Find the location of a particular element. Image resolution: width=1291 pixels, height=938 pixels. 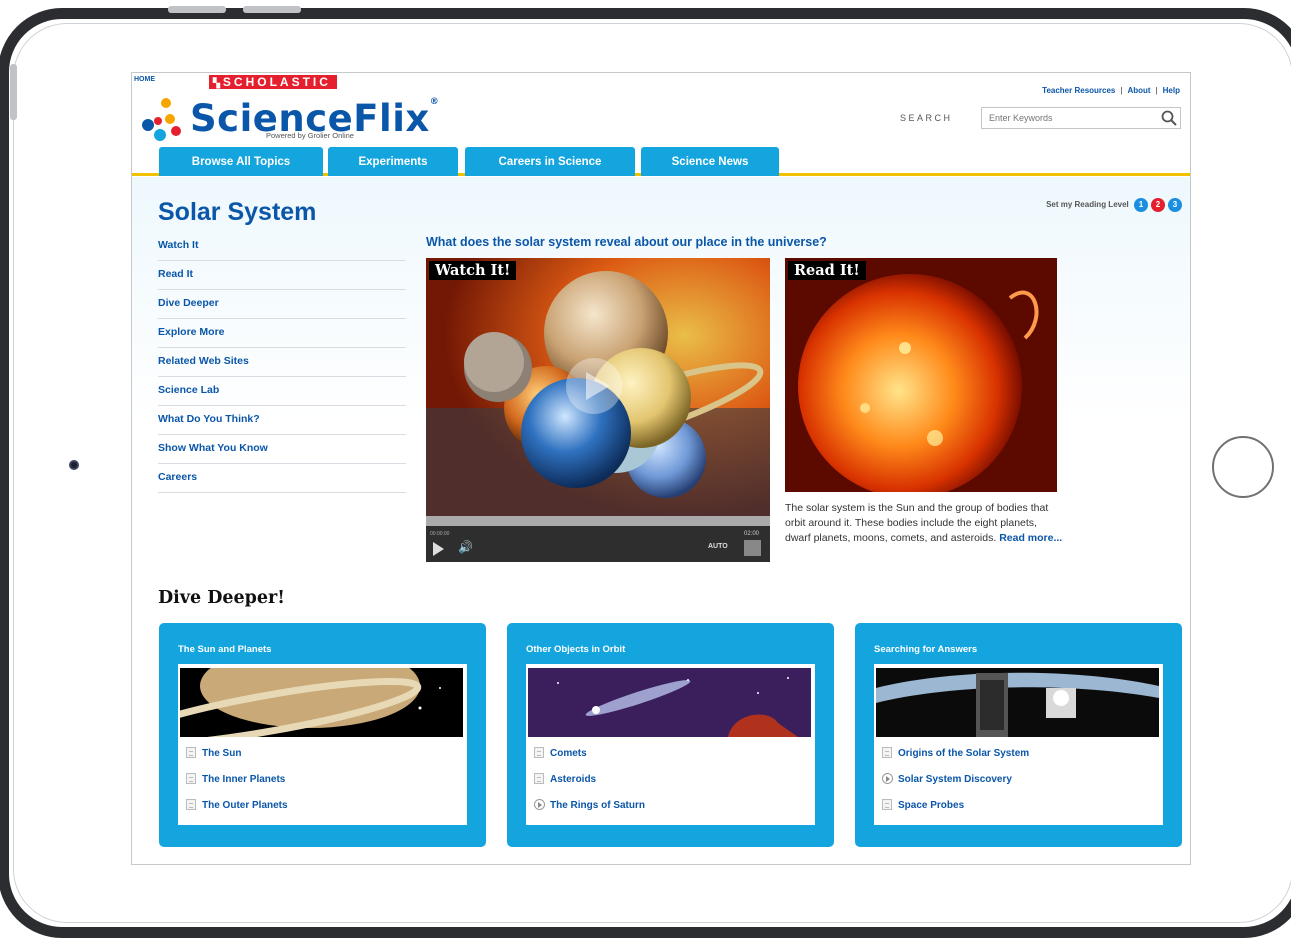

home-button is located at coordinates (1243, 467).